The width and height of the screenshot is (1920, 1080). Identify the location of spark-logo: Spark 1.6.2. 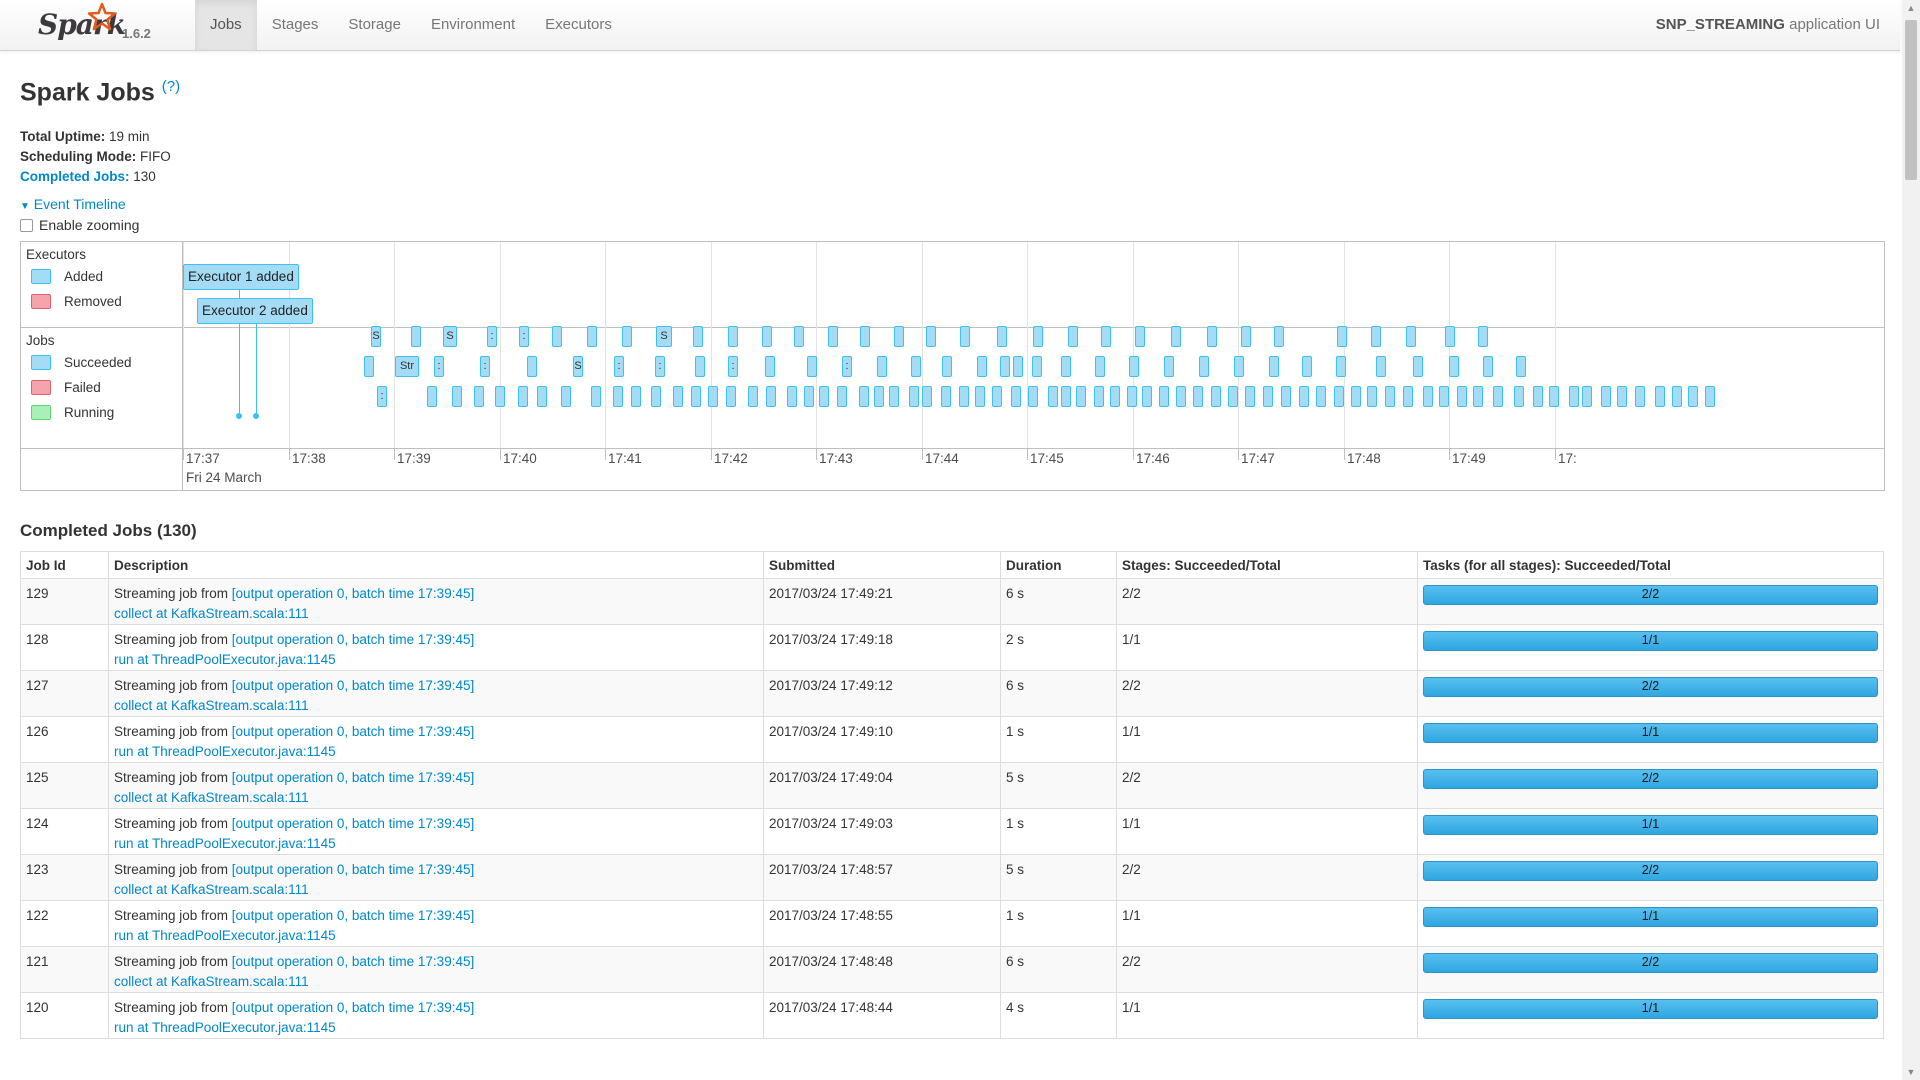
(98, 25).